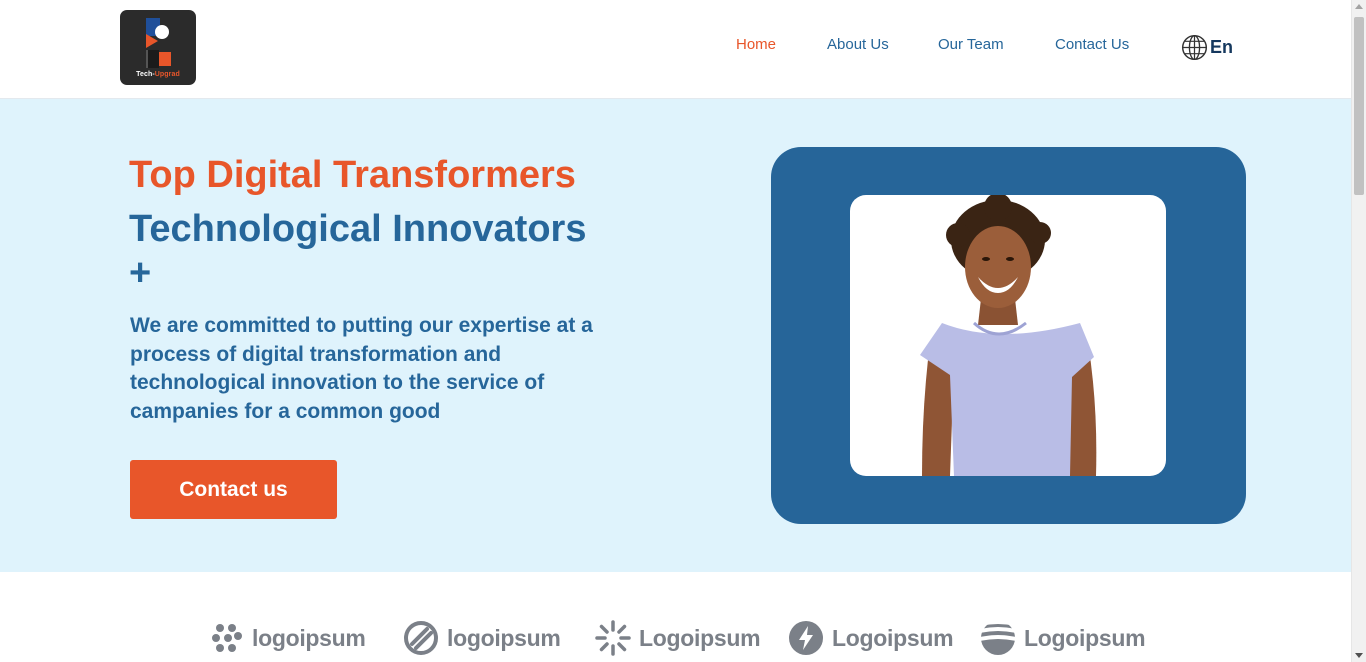 This screenshot has height=662, width=1366. I want to click on page-scrollbar, so click(1358, 331).